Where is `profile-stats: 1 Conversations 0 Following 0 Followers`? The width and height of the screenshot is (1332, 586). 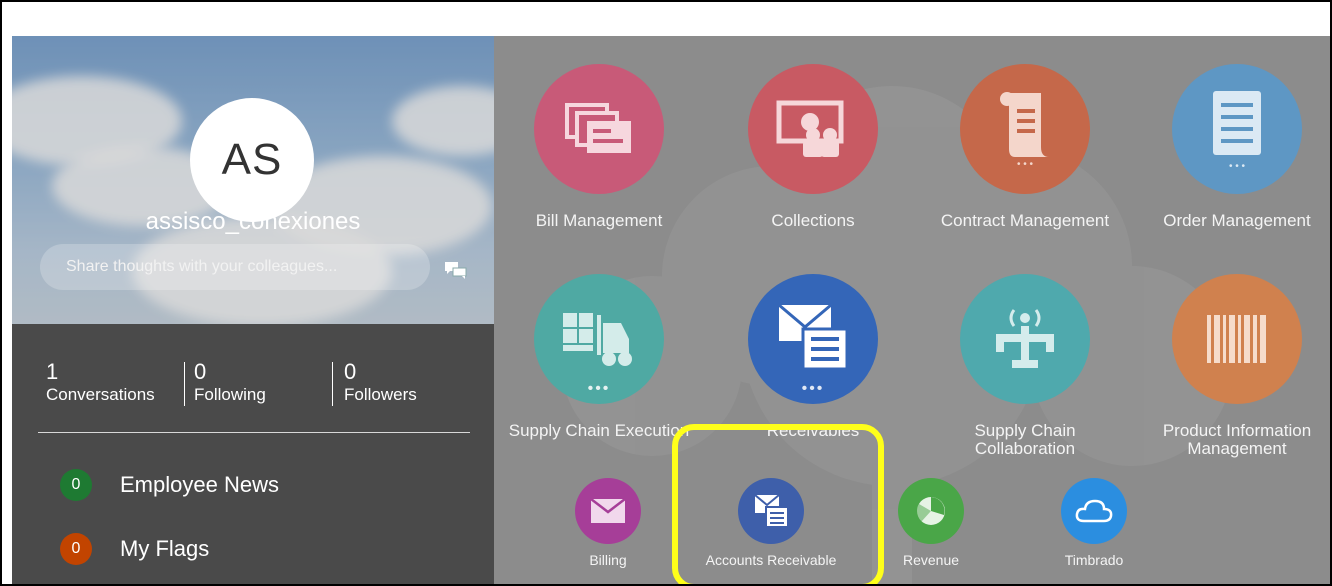 profile-stats: 1 Conversations 0 Following 0 Followers is located at coordinates (253, 385).